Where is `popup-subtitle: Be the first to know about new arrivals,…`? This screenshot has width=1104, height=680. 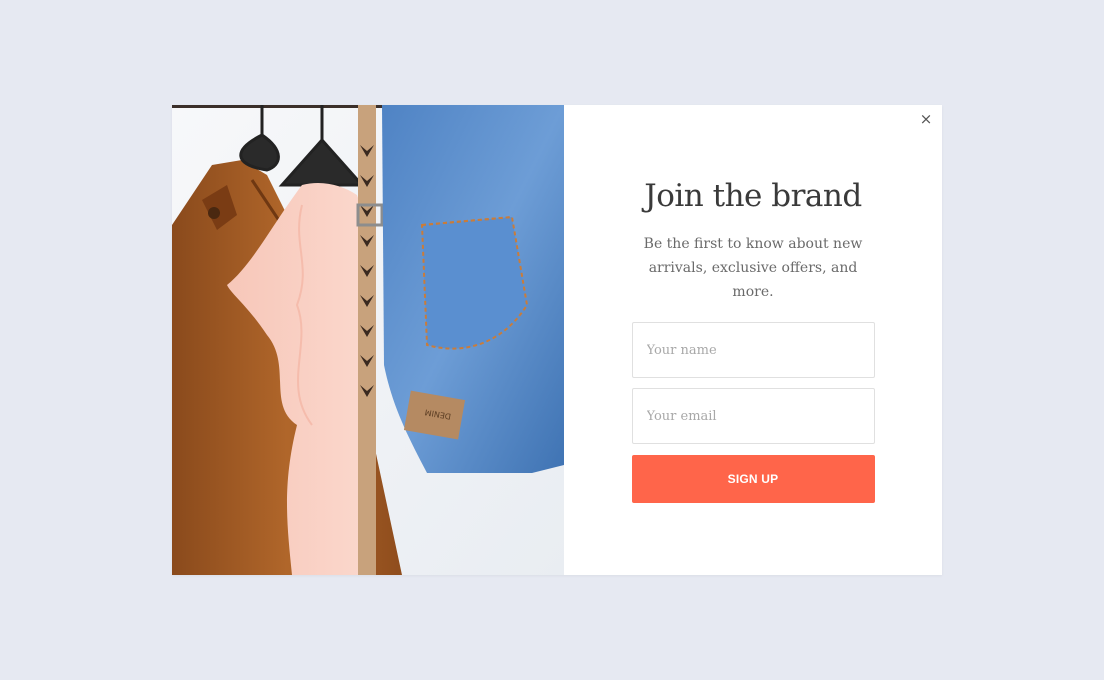 popup-subtitle: Be the first to know about new arrivals,… is located at coordinates (753, 268).